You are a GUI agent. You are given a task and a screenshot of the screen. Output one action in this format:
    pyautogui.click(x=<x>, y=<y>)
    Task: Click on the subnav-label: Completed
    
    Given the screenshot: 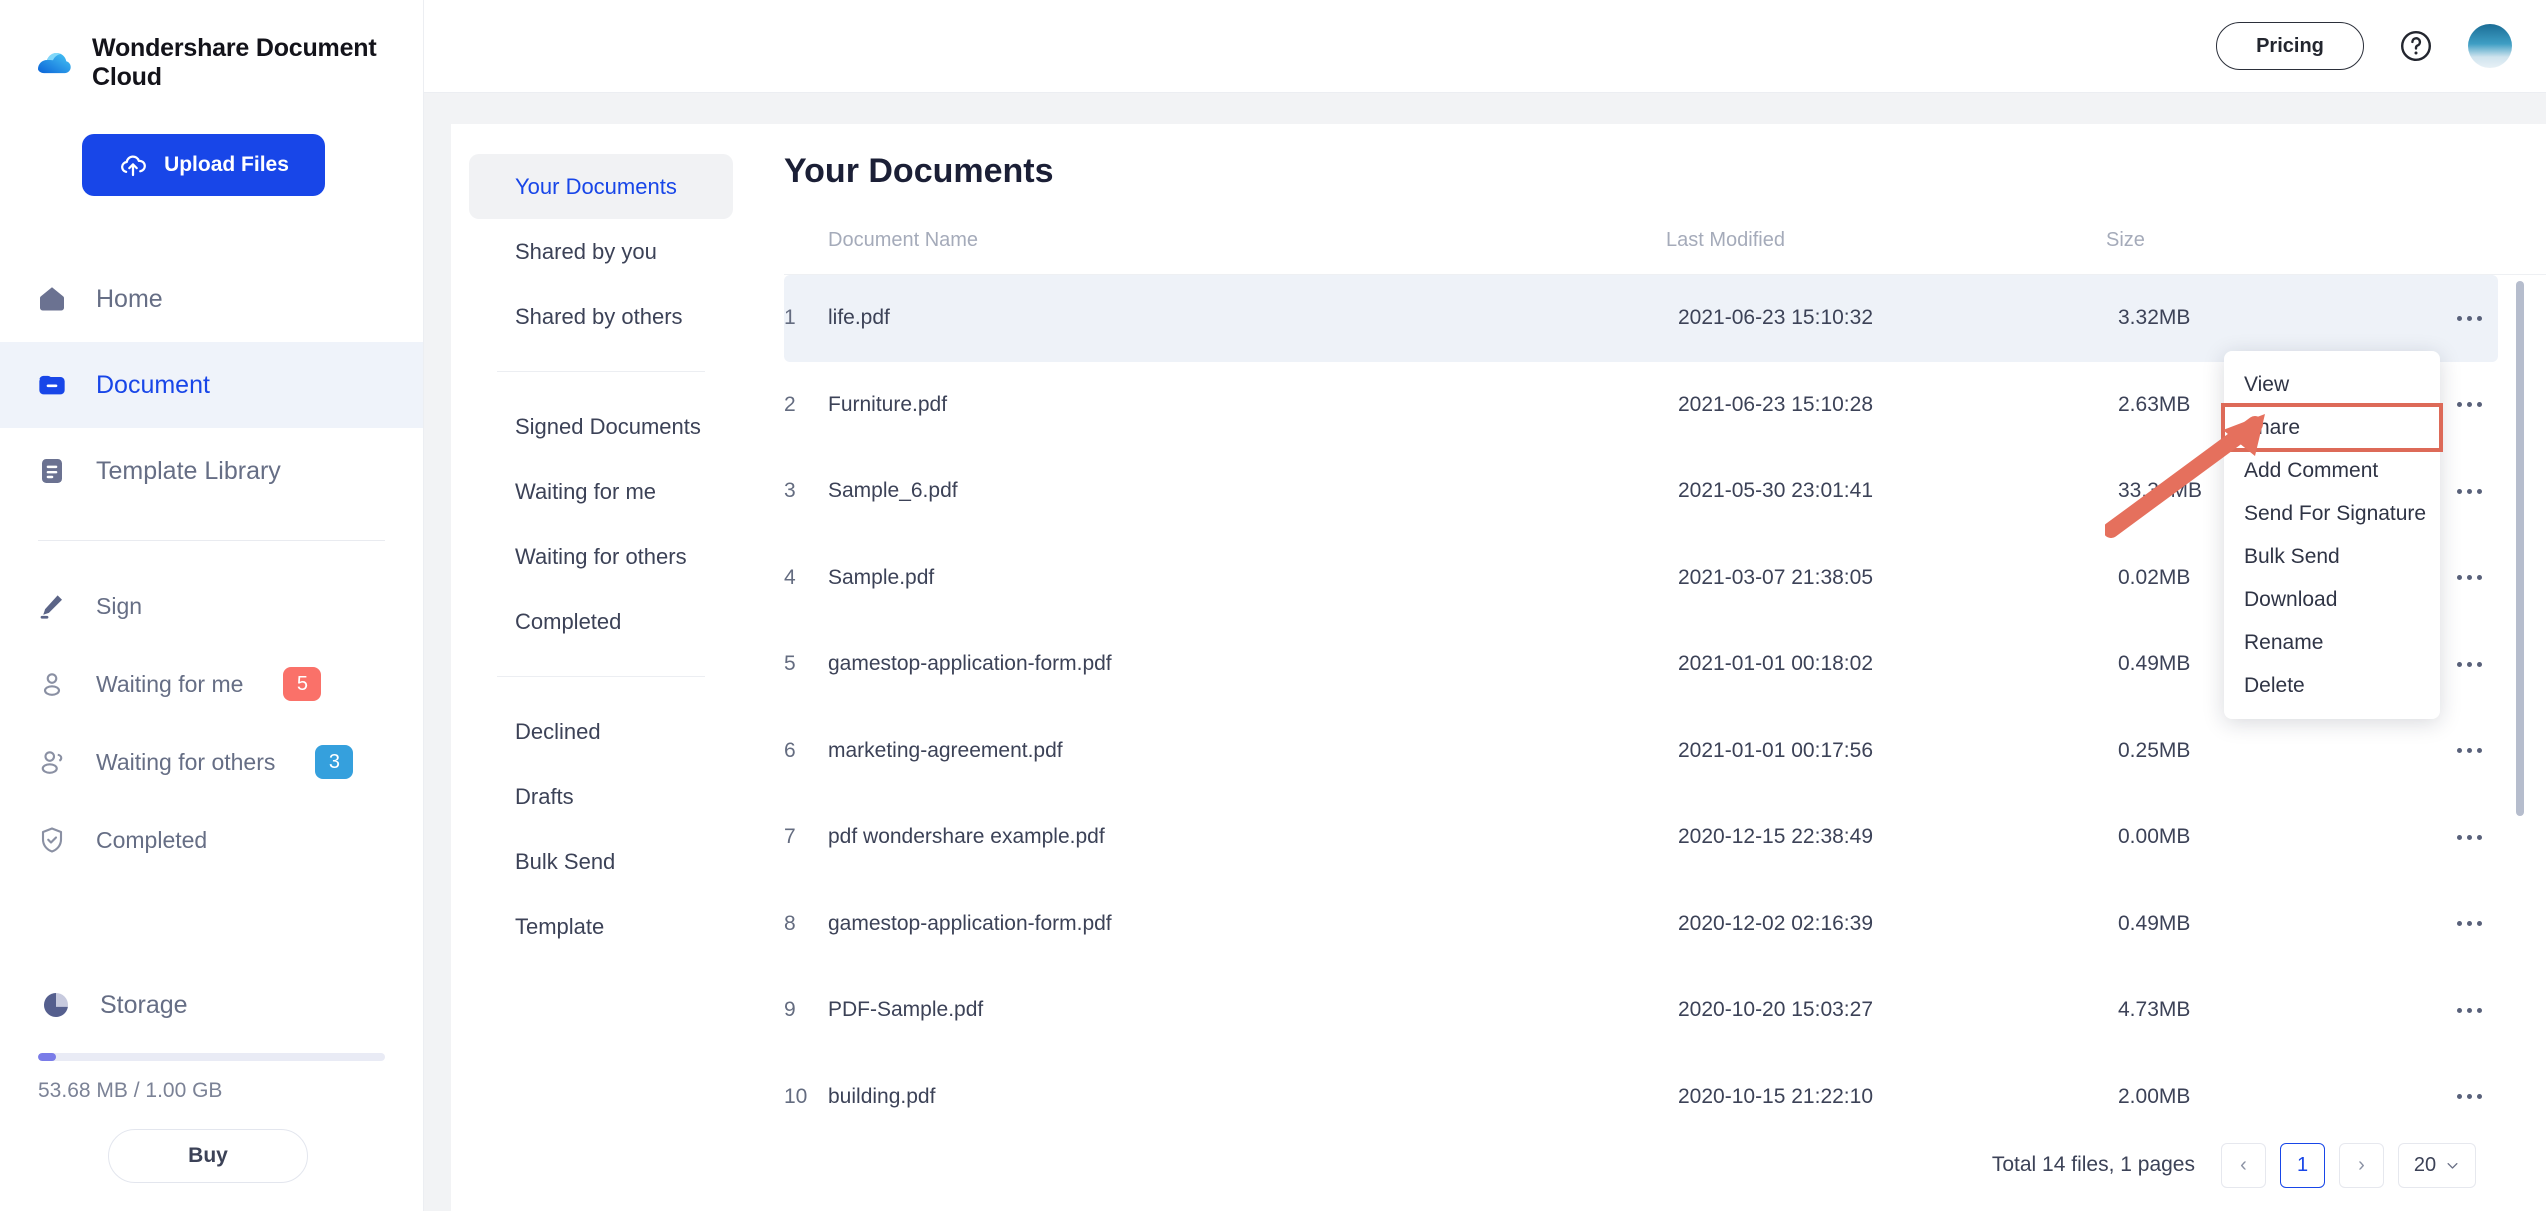 What is the action you would take?
    pyautogui.click(x=568, y=621)
    